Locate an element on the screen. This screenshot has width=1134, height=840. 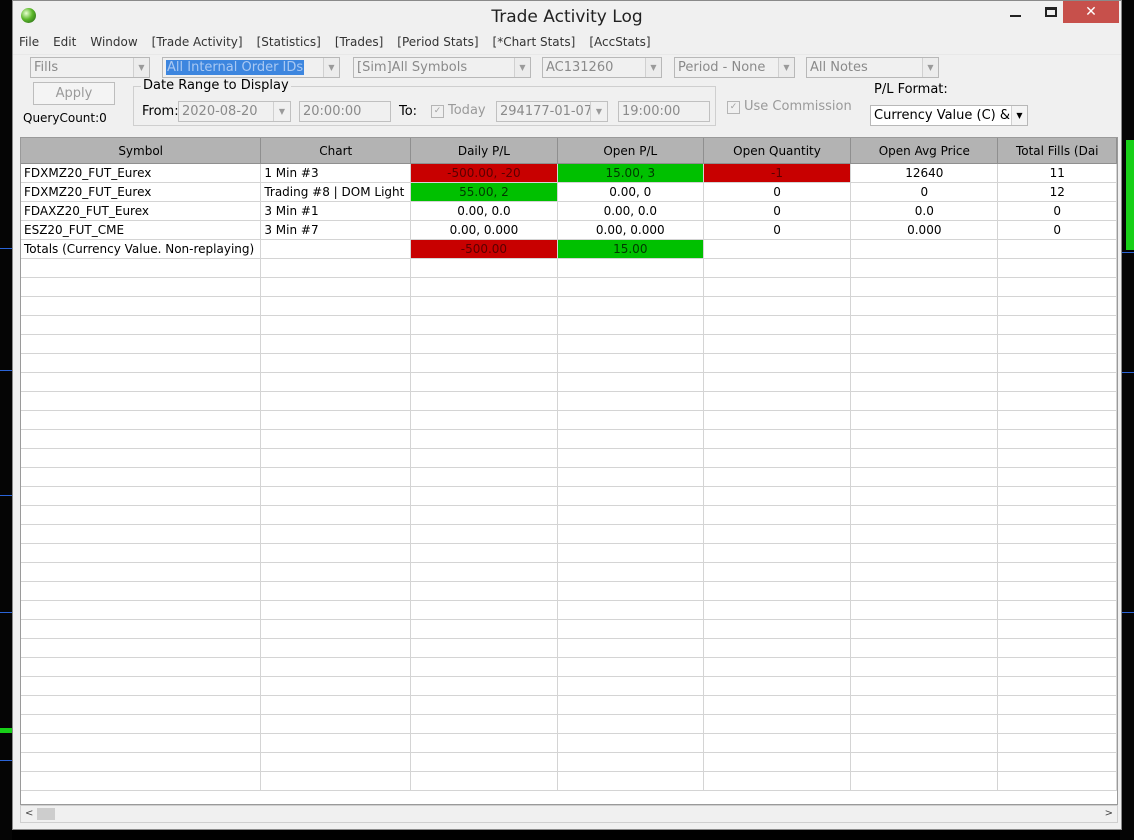
column-header-open-avg-price: Open Avg Price is located at coordinates (924, 151).